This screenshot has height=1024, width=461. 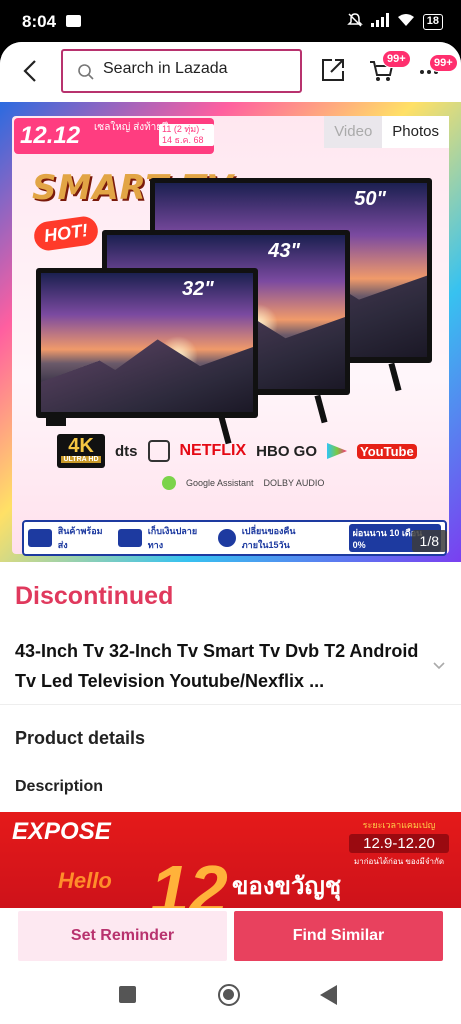 I want to click on search-input, so click(x=198, y=69).